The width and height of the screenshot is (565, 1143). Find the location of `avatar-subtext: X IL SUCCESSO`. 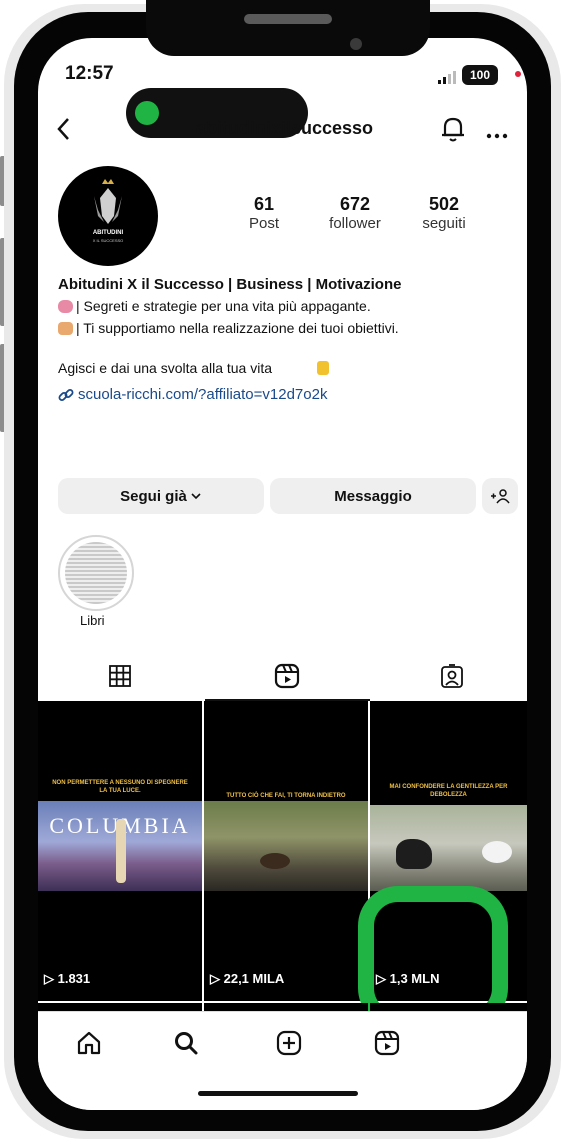

avatar-subtext: X IL SUCCESSO is located at coordinates (108, 240).